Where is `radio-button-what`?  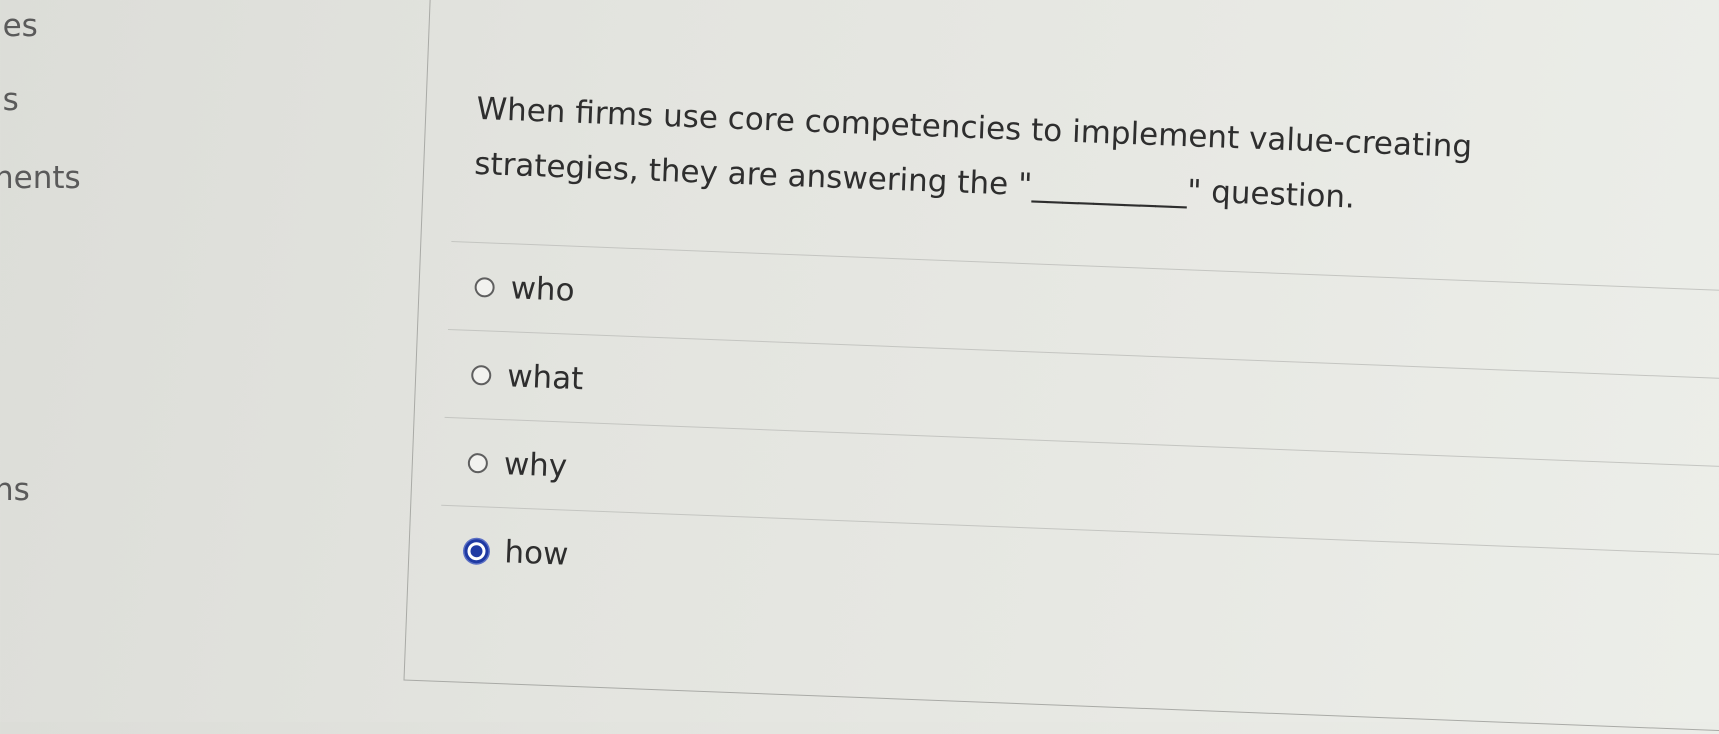 radio-button-what is located at coordinates (481, 375).